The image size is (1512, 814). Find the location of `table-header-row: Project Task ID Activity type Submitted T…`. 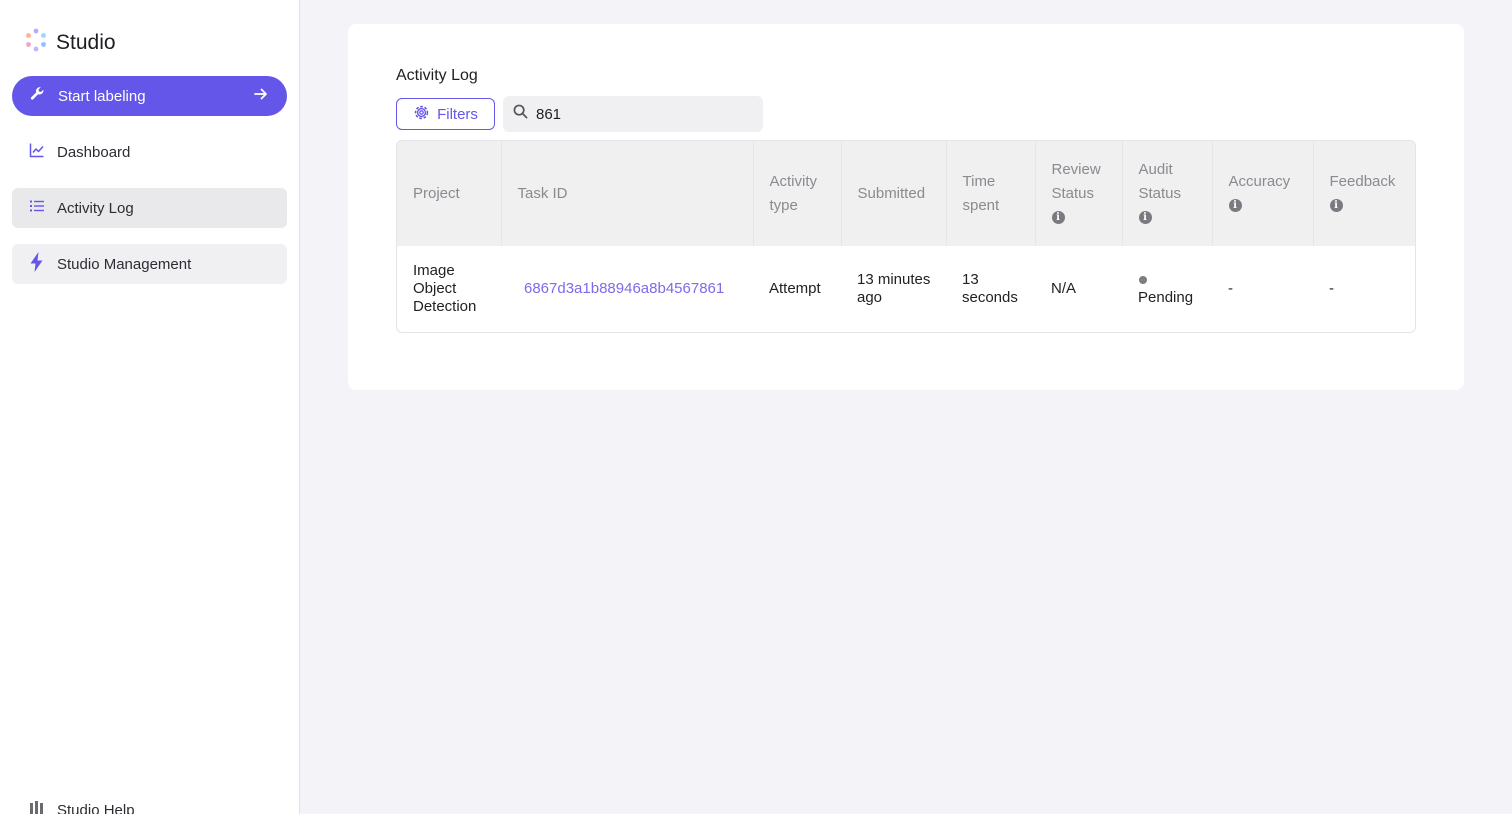

table-header-row: Project Task ID Activity type Submitted T… is located at coordinates (906, 193).